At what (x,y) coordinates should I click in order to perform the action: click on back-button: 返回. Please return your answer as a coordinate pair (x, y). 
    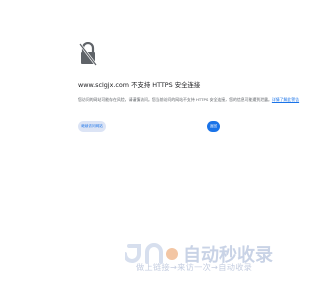
    Looking at the image, I should click on (213, 126).